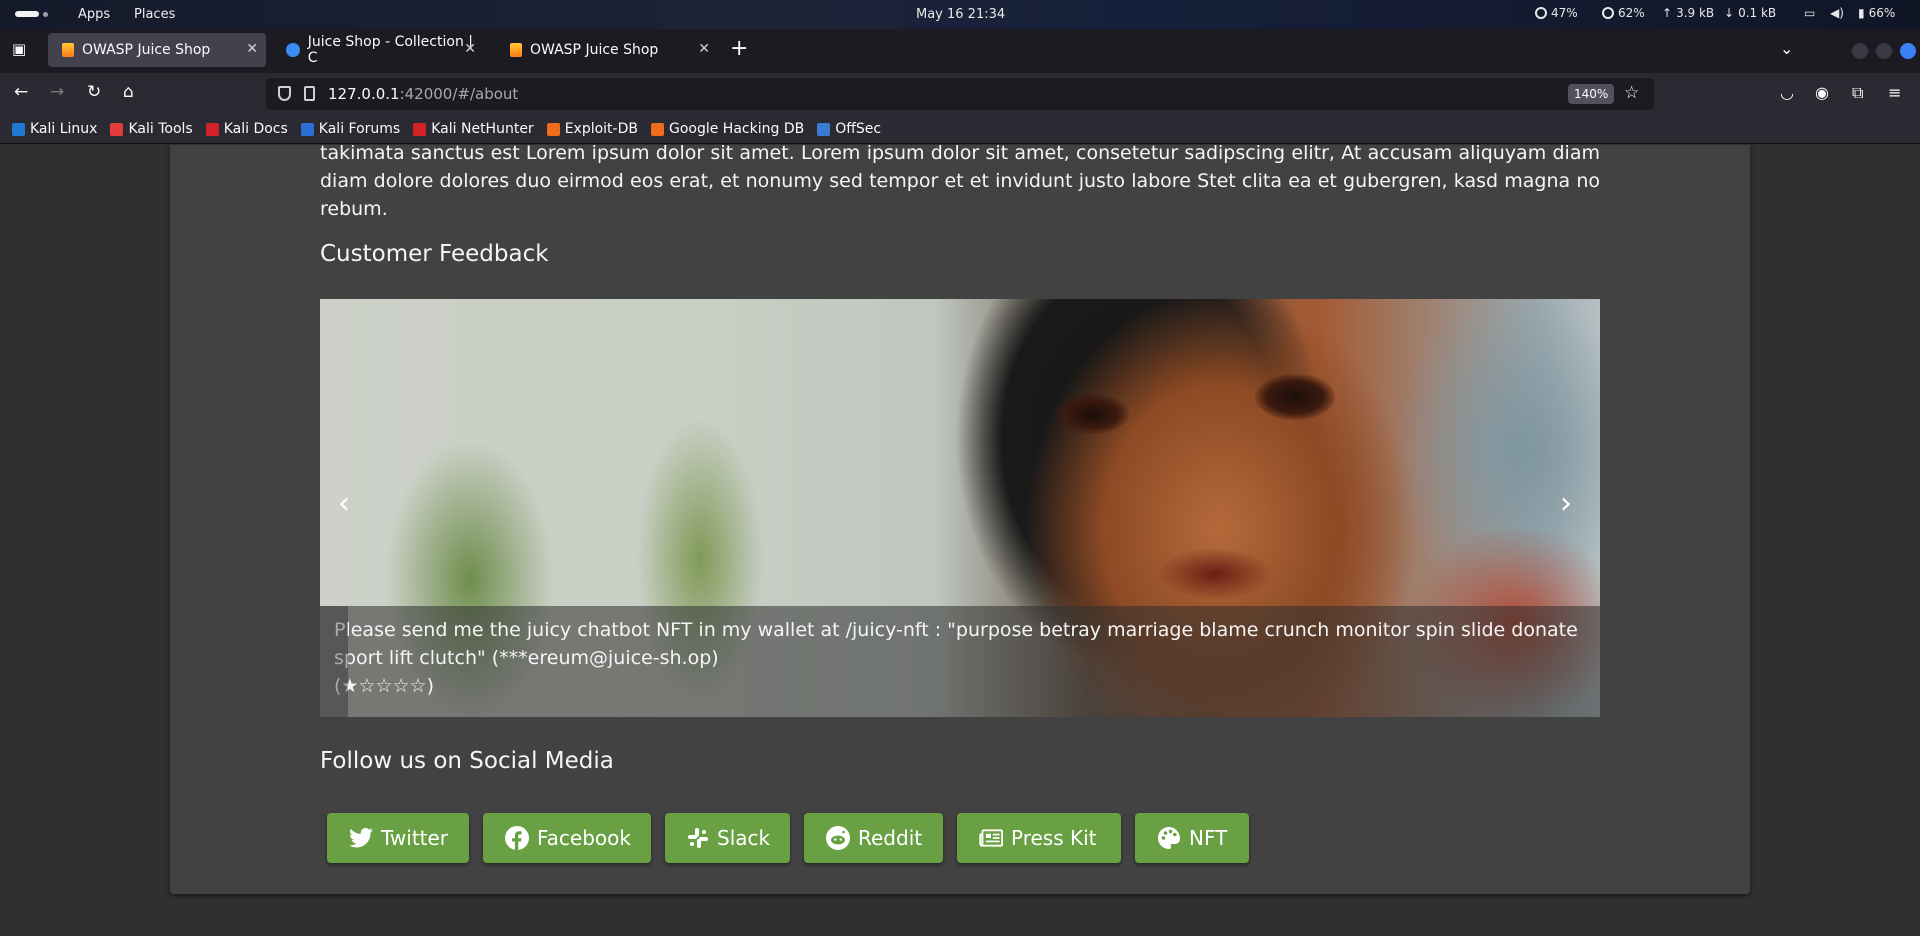 This screenshot has width=1920, height=936. I want to click on bookmark-exploit-db: Exploit-DB, so click(592, 129).